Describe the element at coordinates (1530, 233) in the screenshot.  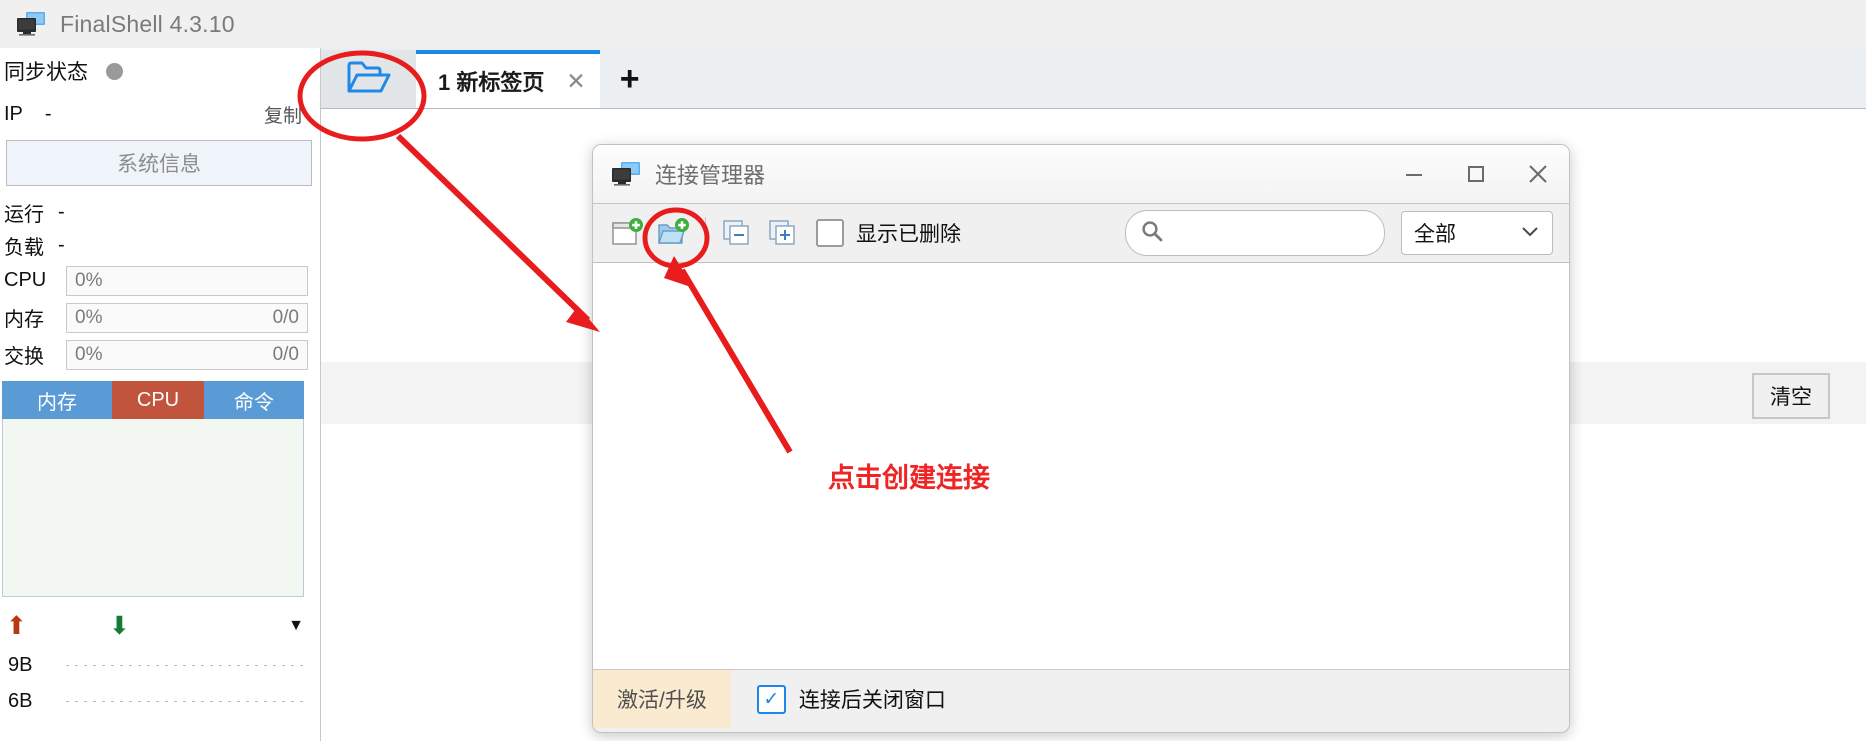
I see `chevron-down-icon` at that location.